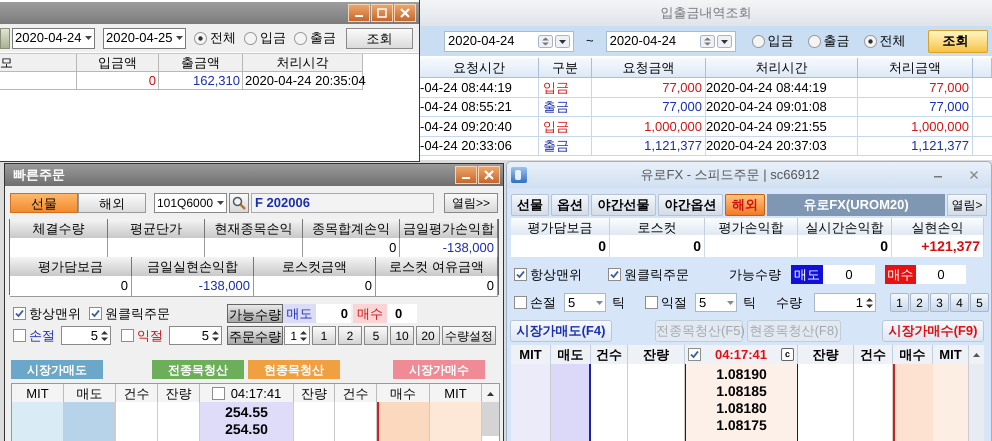 The width and height of the screenshot is (992, 441). I want to click on expand-button: 열림>, so click(967, 205).